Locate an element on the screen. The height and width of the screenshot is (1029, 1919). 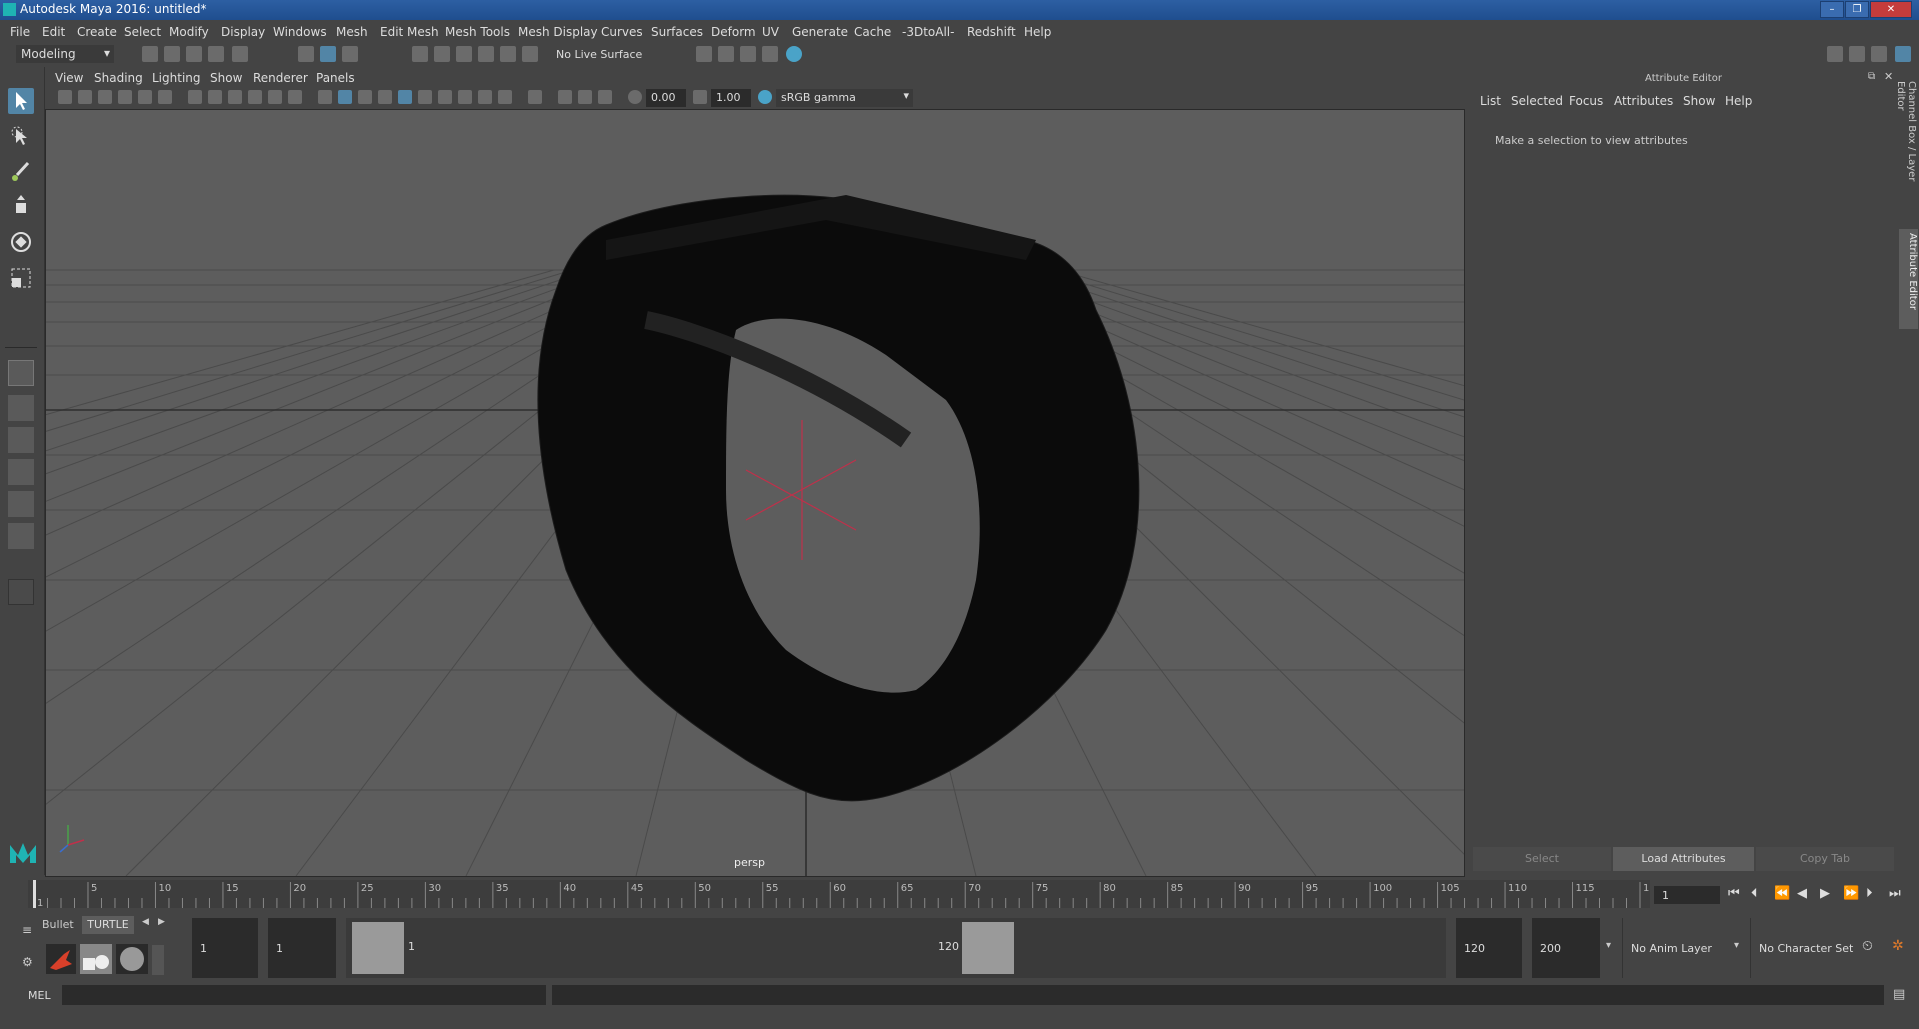
single-perspective-layout-icon is located at coordinates (21, 373).